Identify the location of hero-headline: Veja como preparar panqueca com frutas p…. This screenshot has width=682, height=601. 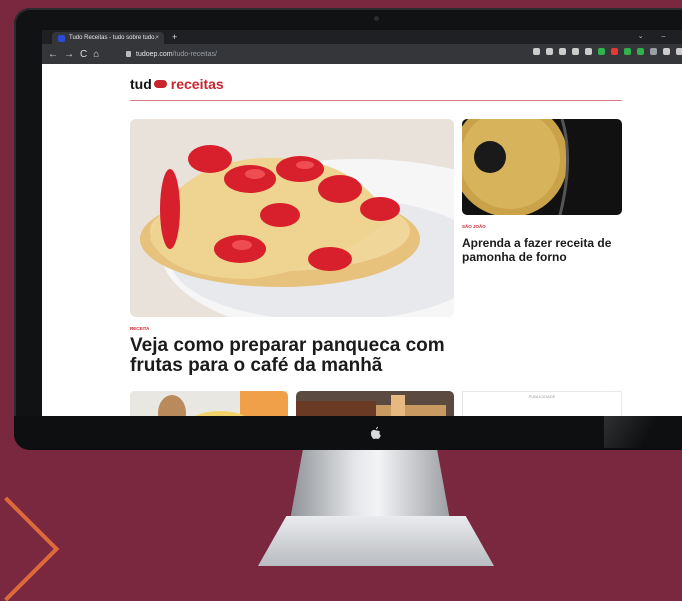
(290, 356).